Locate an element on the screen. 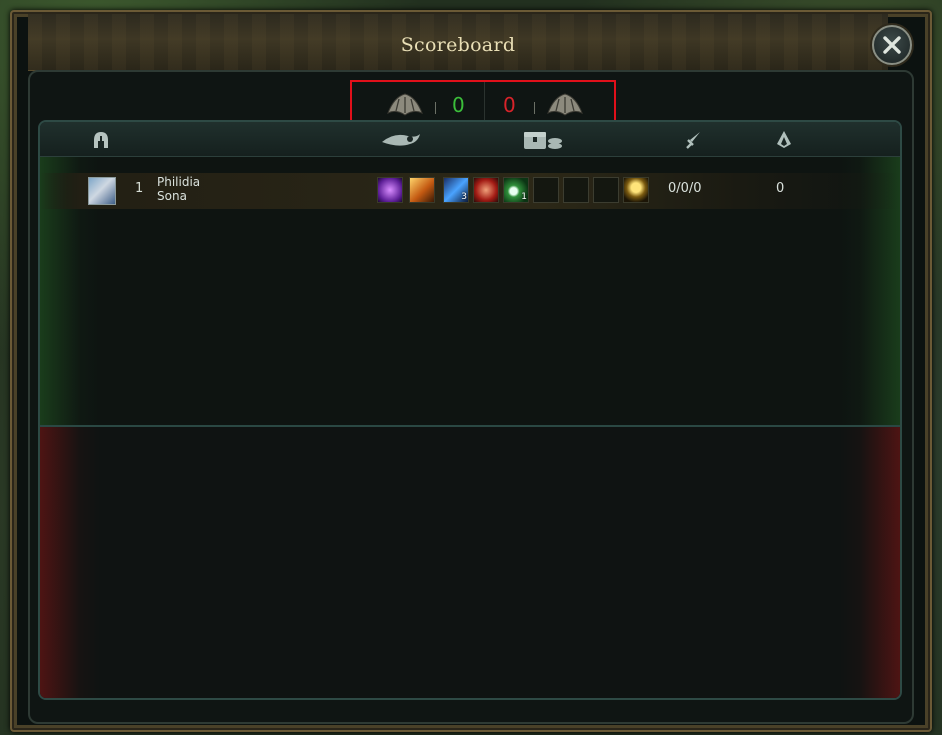 The width and height of the screenshot is (942, 735). blue-kills-value: 0 is located at coordinates (458, 105).